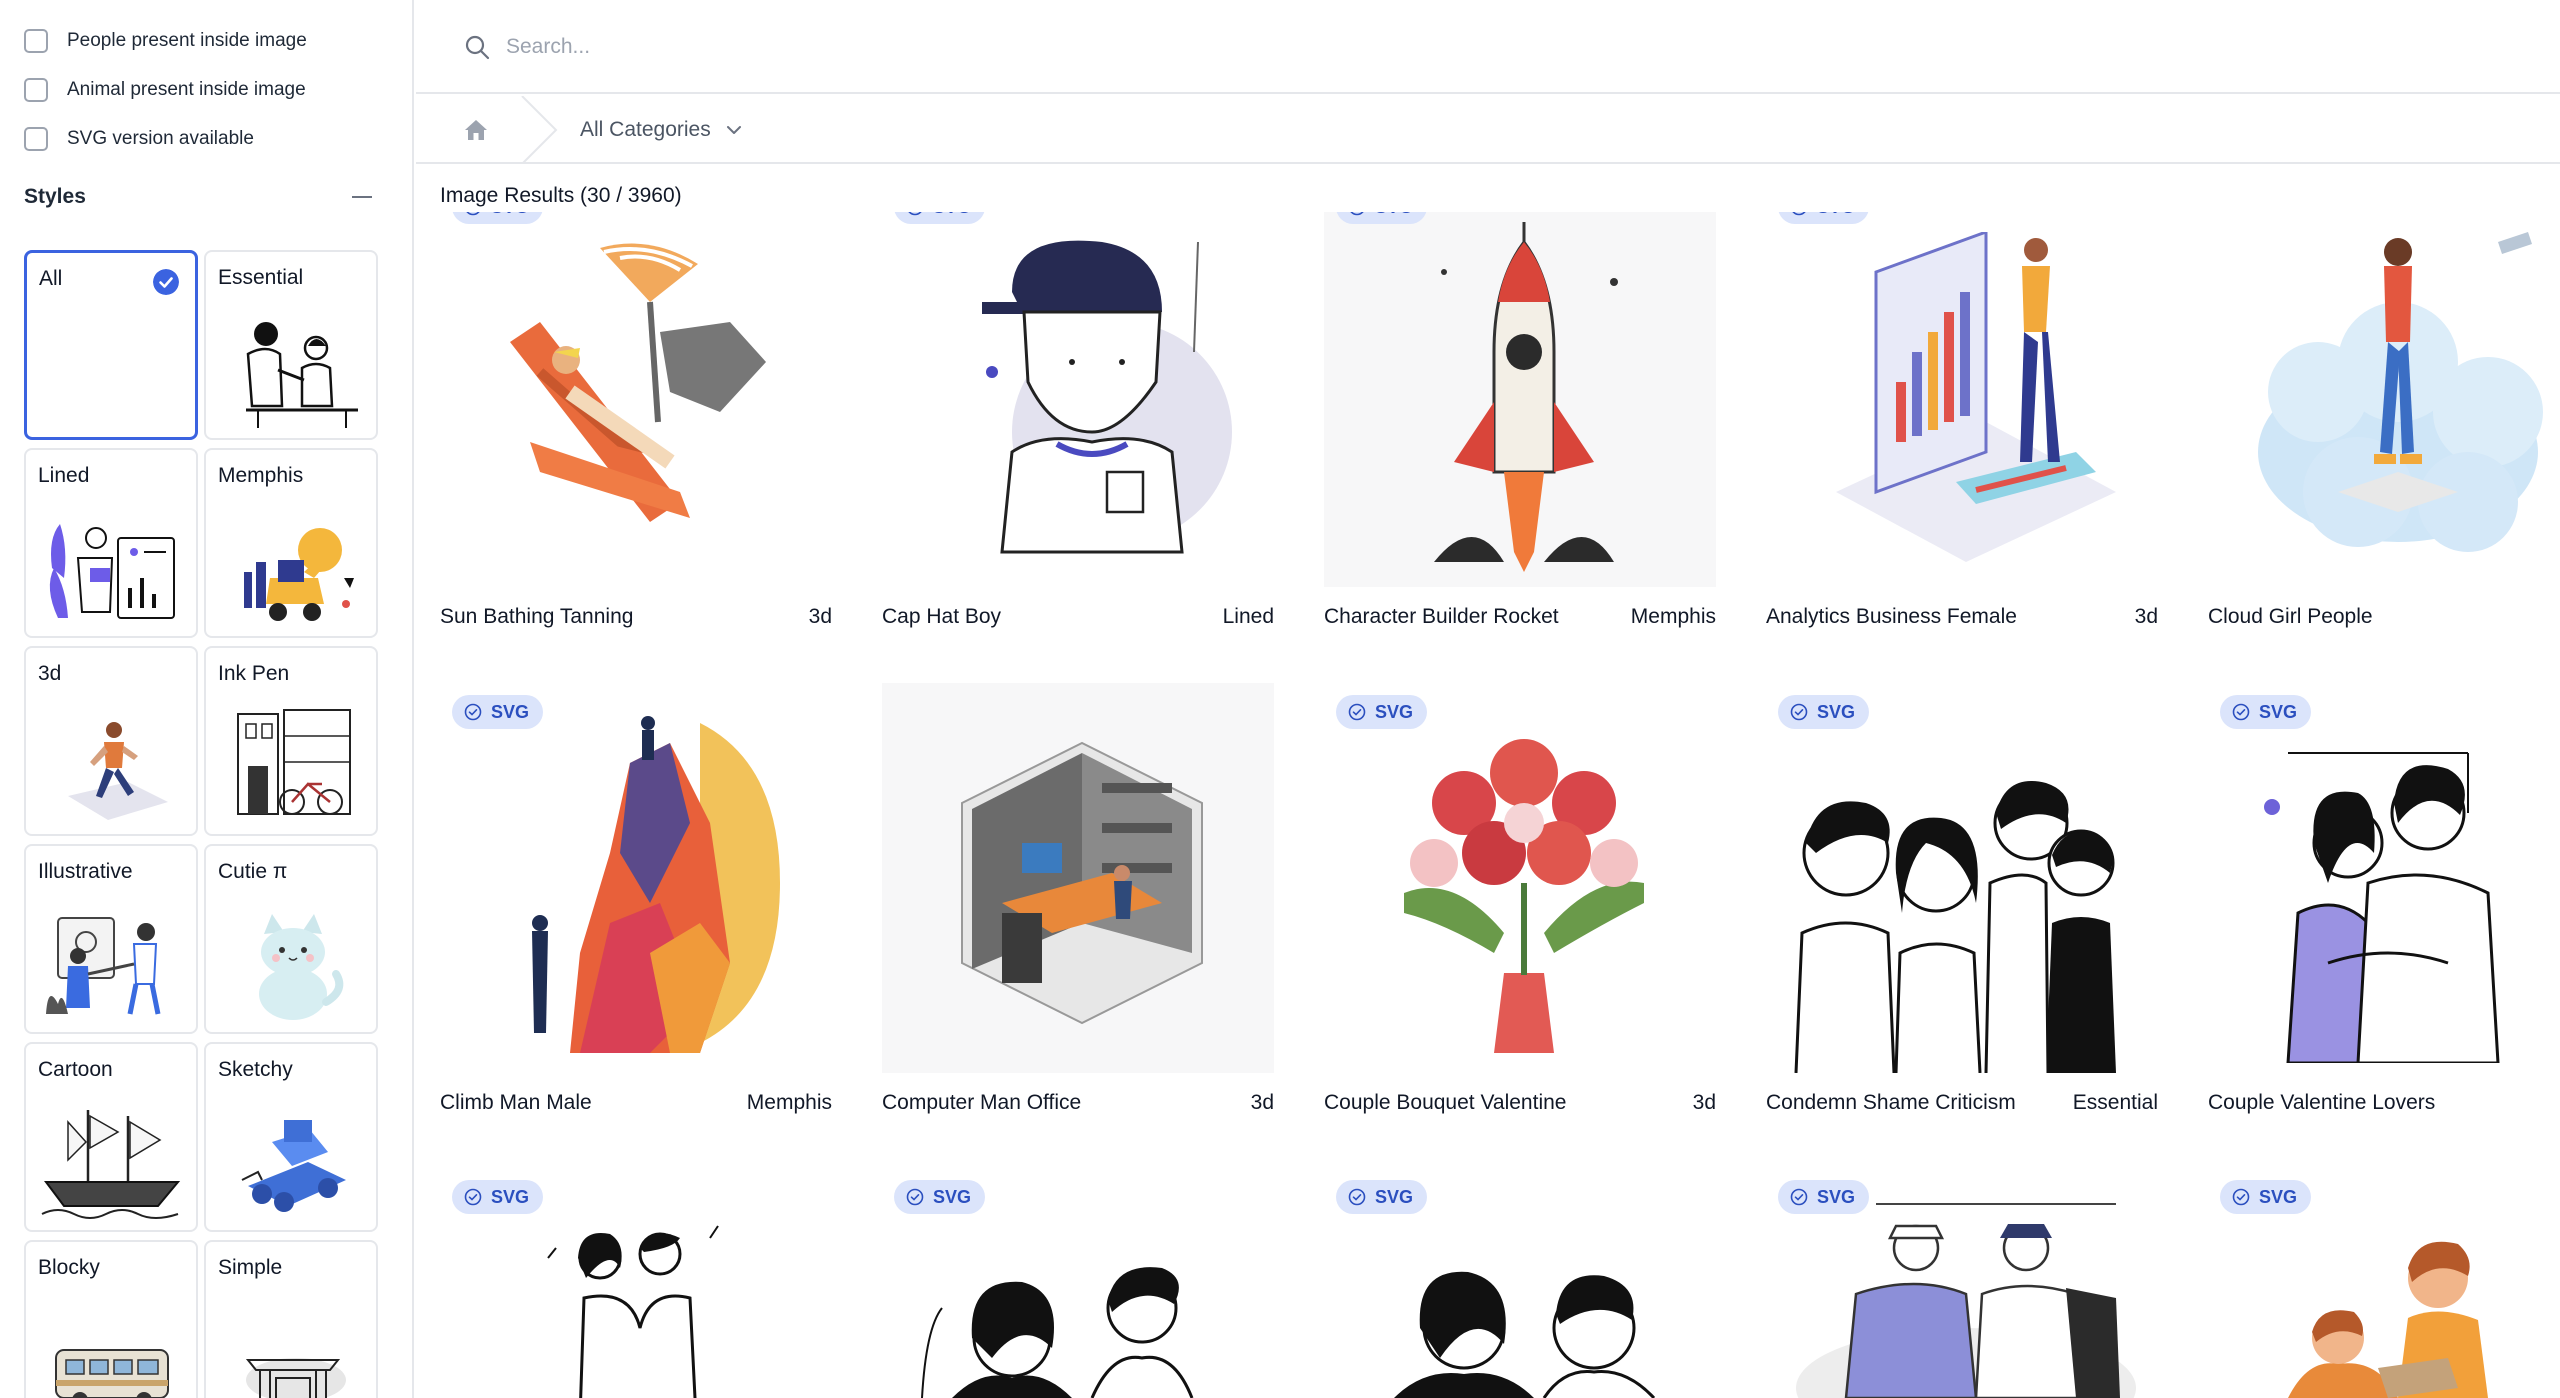  I want to click on kids-playing-illustration-icon, so click(2388, 1319).